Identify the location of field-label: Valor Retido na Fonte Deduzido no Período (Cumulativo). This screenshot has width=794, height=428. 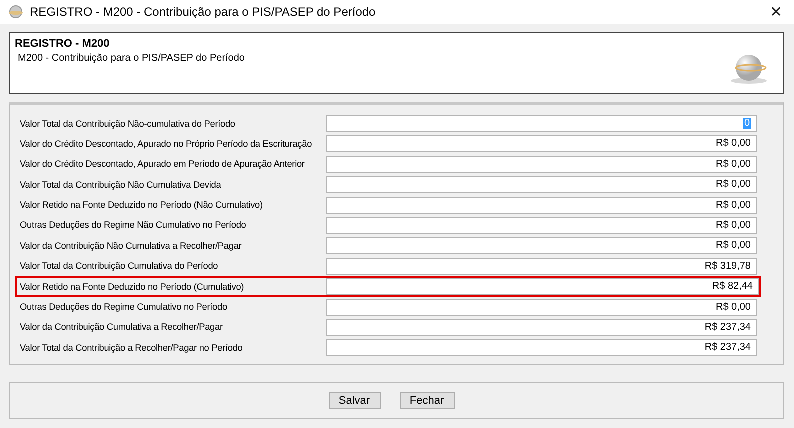
(133, 287).